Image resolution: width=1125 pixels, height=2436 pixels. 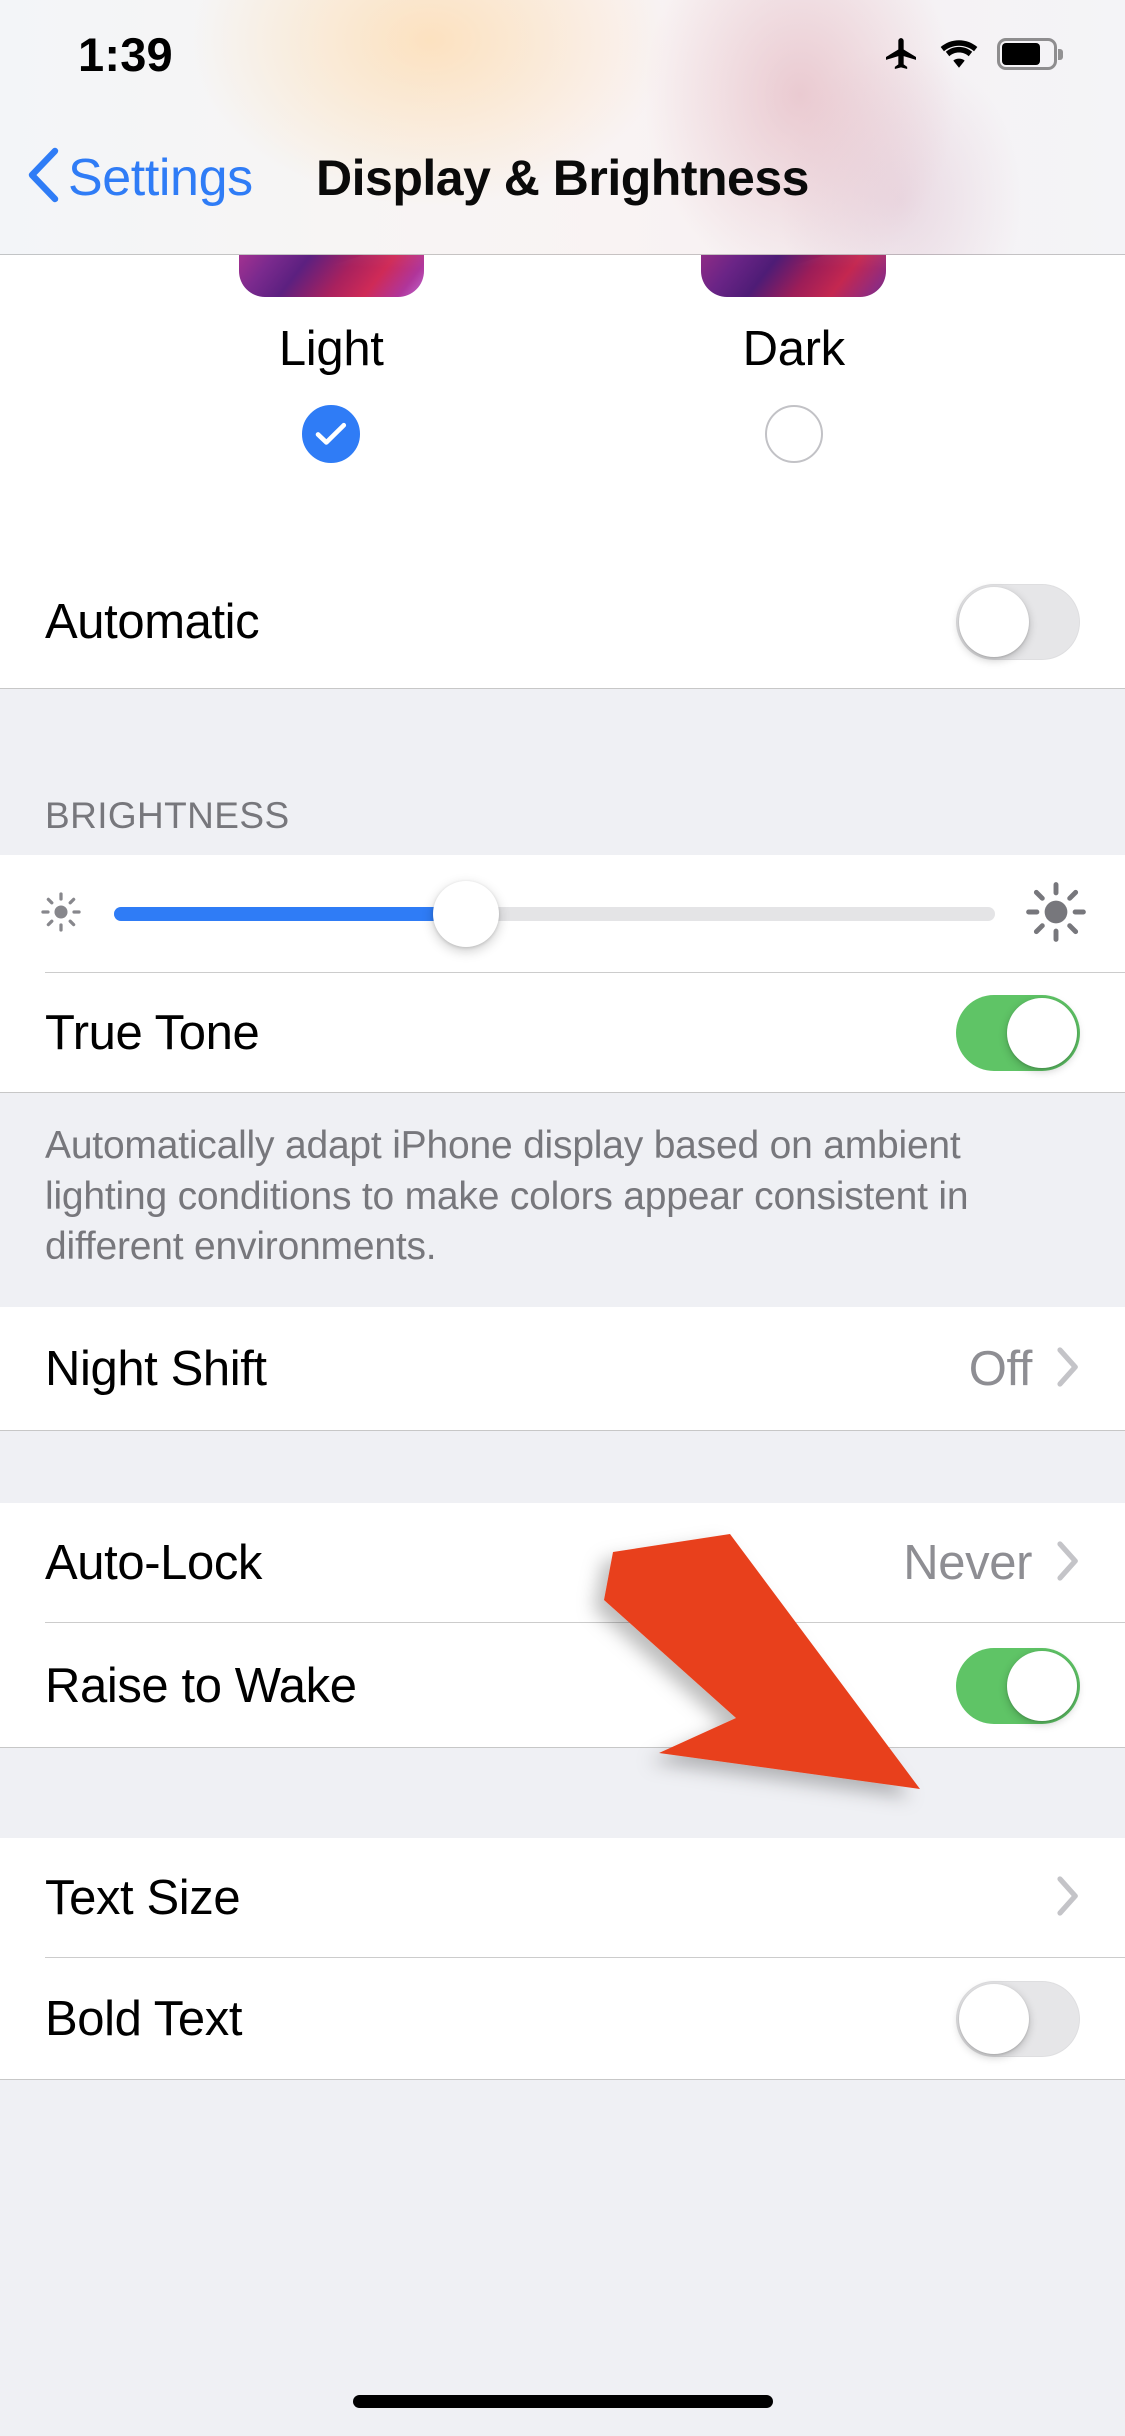 I want to click on group-divider-bottom, so click(x=562, y=688).